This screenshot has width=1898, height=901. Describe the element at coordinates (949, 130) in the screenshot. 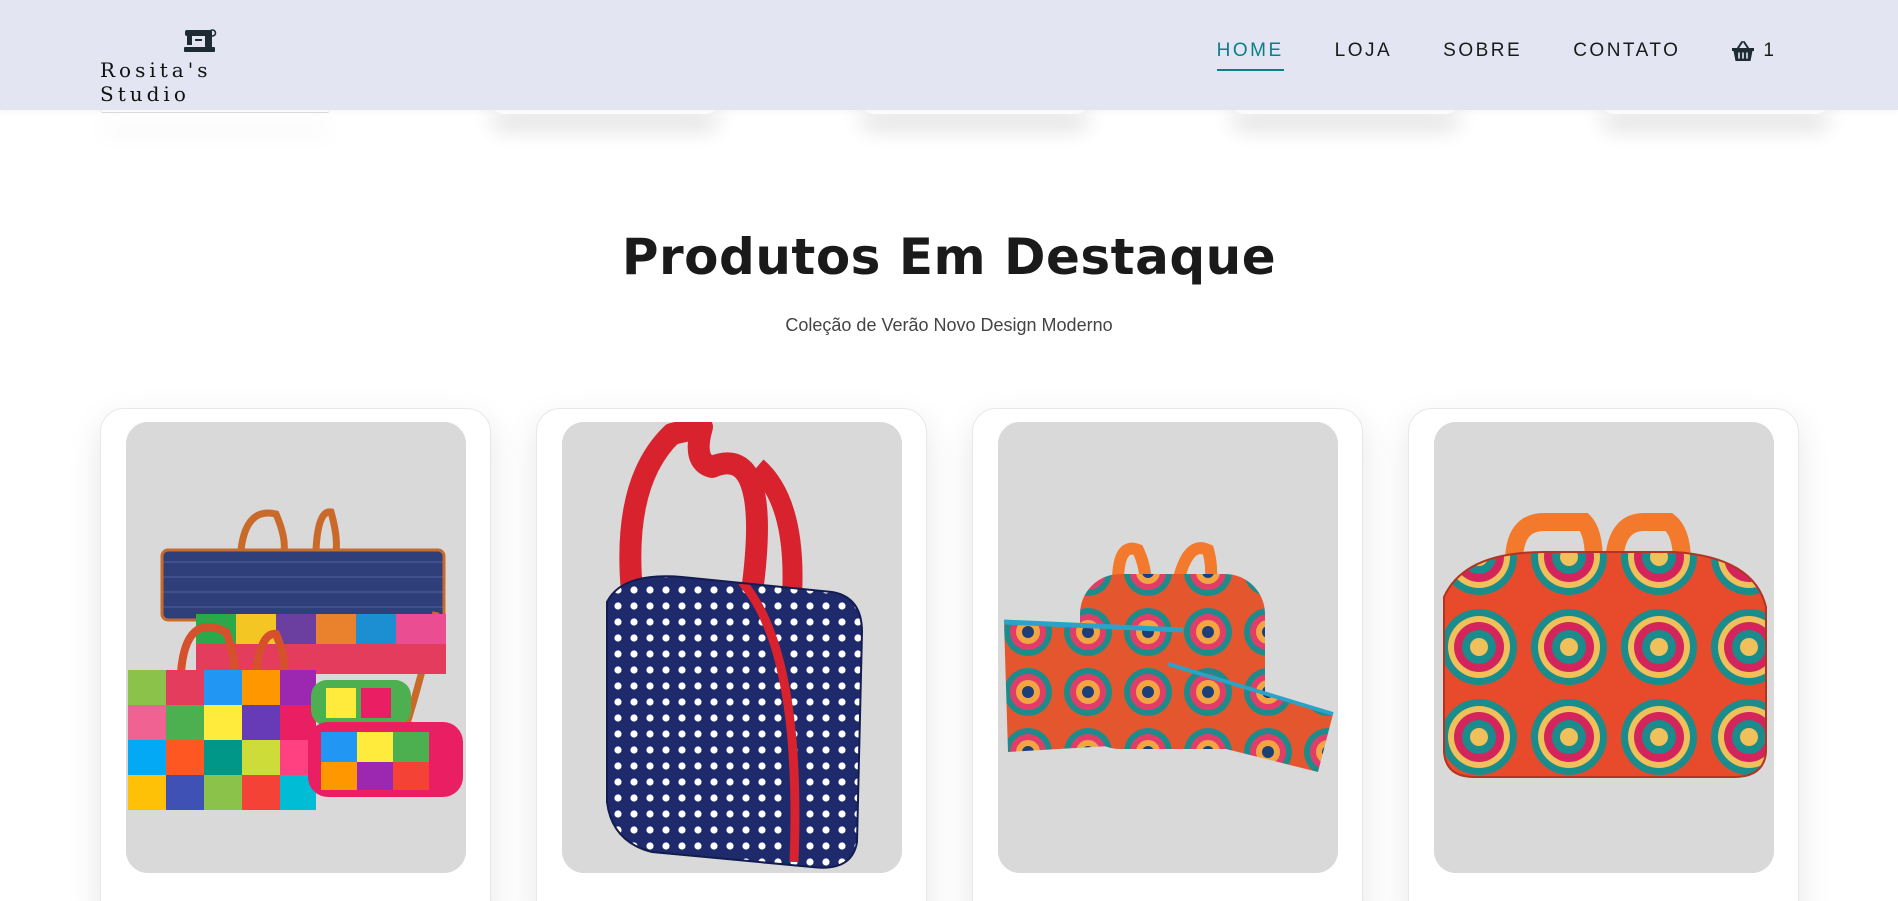

I see `category-strip-shadow` at that location.